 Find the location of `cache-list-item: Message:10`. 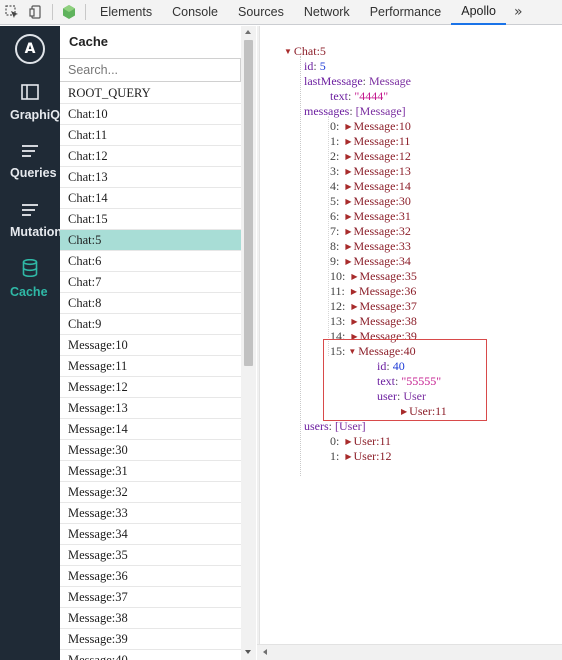

cache-list-item: Message:10 is located at coordinates (150, 345).